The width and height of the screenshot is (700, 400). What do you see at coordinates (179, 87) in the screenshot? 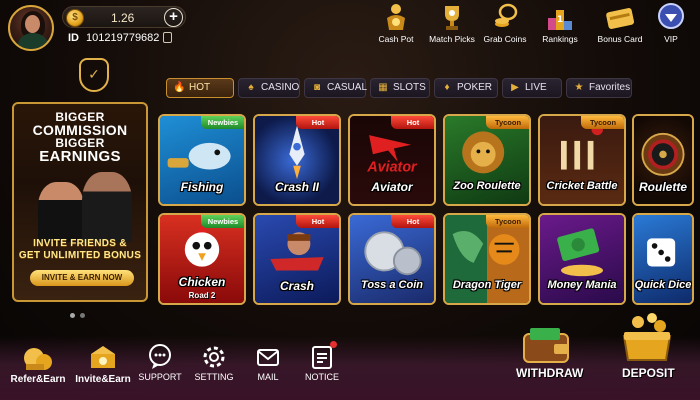
I see `flame-icon: 🔥` at bounding box center [179, 87].